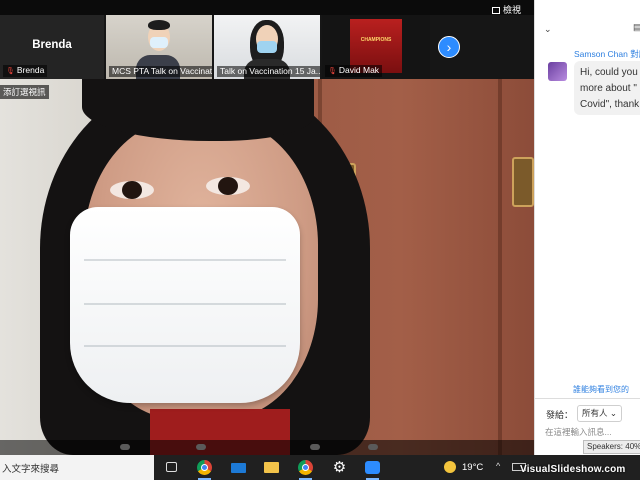 The width and height of the screenshot is (640, 480). I want to click on chat-options-icon: ▤, so click(636, 27).